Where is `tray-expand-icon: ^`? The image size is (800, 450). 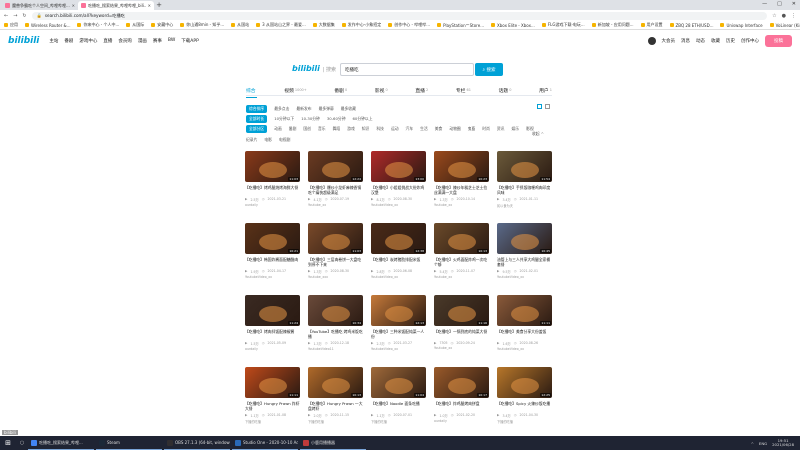 tray-expand-icon: ^ is located at coordinates (752, 443).